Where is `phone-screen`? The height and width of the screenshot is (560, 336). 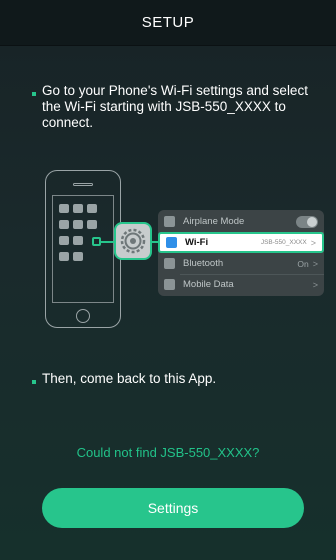 phone-screen is located at coordinates (83, 249).